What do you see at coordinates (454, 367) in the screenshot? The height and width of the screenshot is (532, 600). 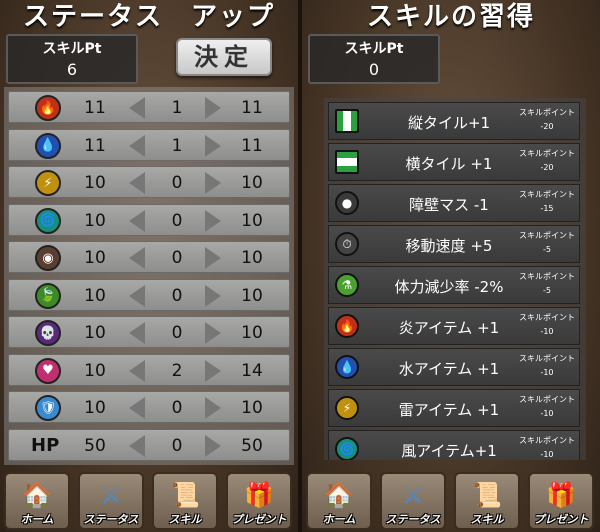 I see `skill-row: 💧 水アイテム +1 スキルポイント -10` at bounding box center [454, 367].